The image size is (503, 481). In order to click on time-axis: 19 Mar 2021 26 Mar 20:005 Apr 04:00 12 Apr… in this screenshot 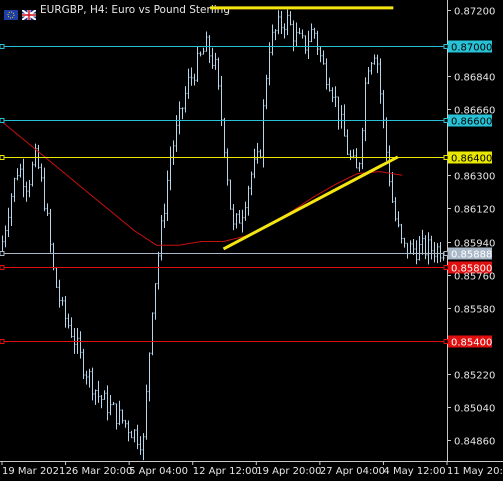, I will do `click(252, 469)`.